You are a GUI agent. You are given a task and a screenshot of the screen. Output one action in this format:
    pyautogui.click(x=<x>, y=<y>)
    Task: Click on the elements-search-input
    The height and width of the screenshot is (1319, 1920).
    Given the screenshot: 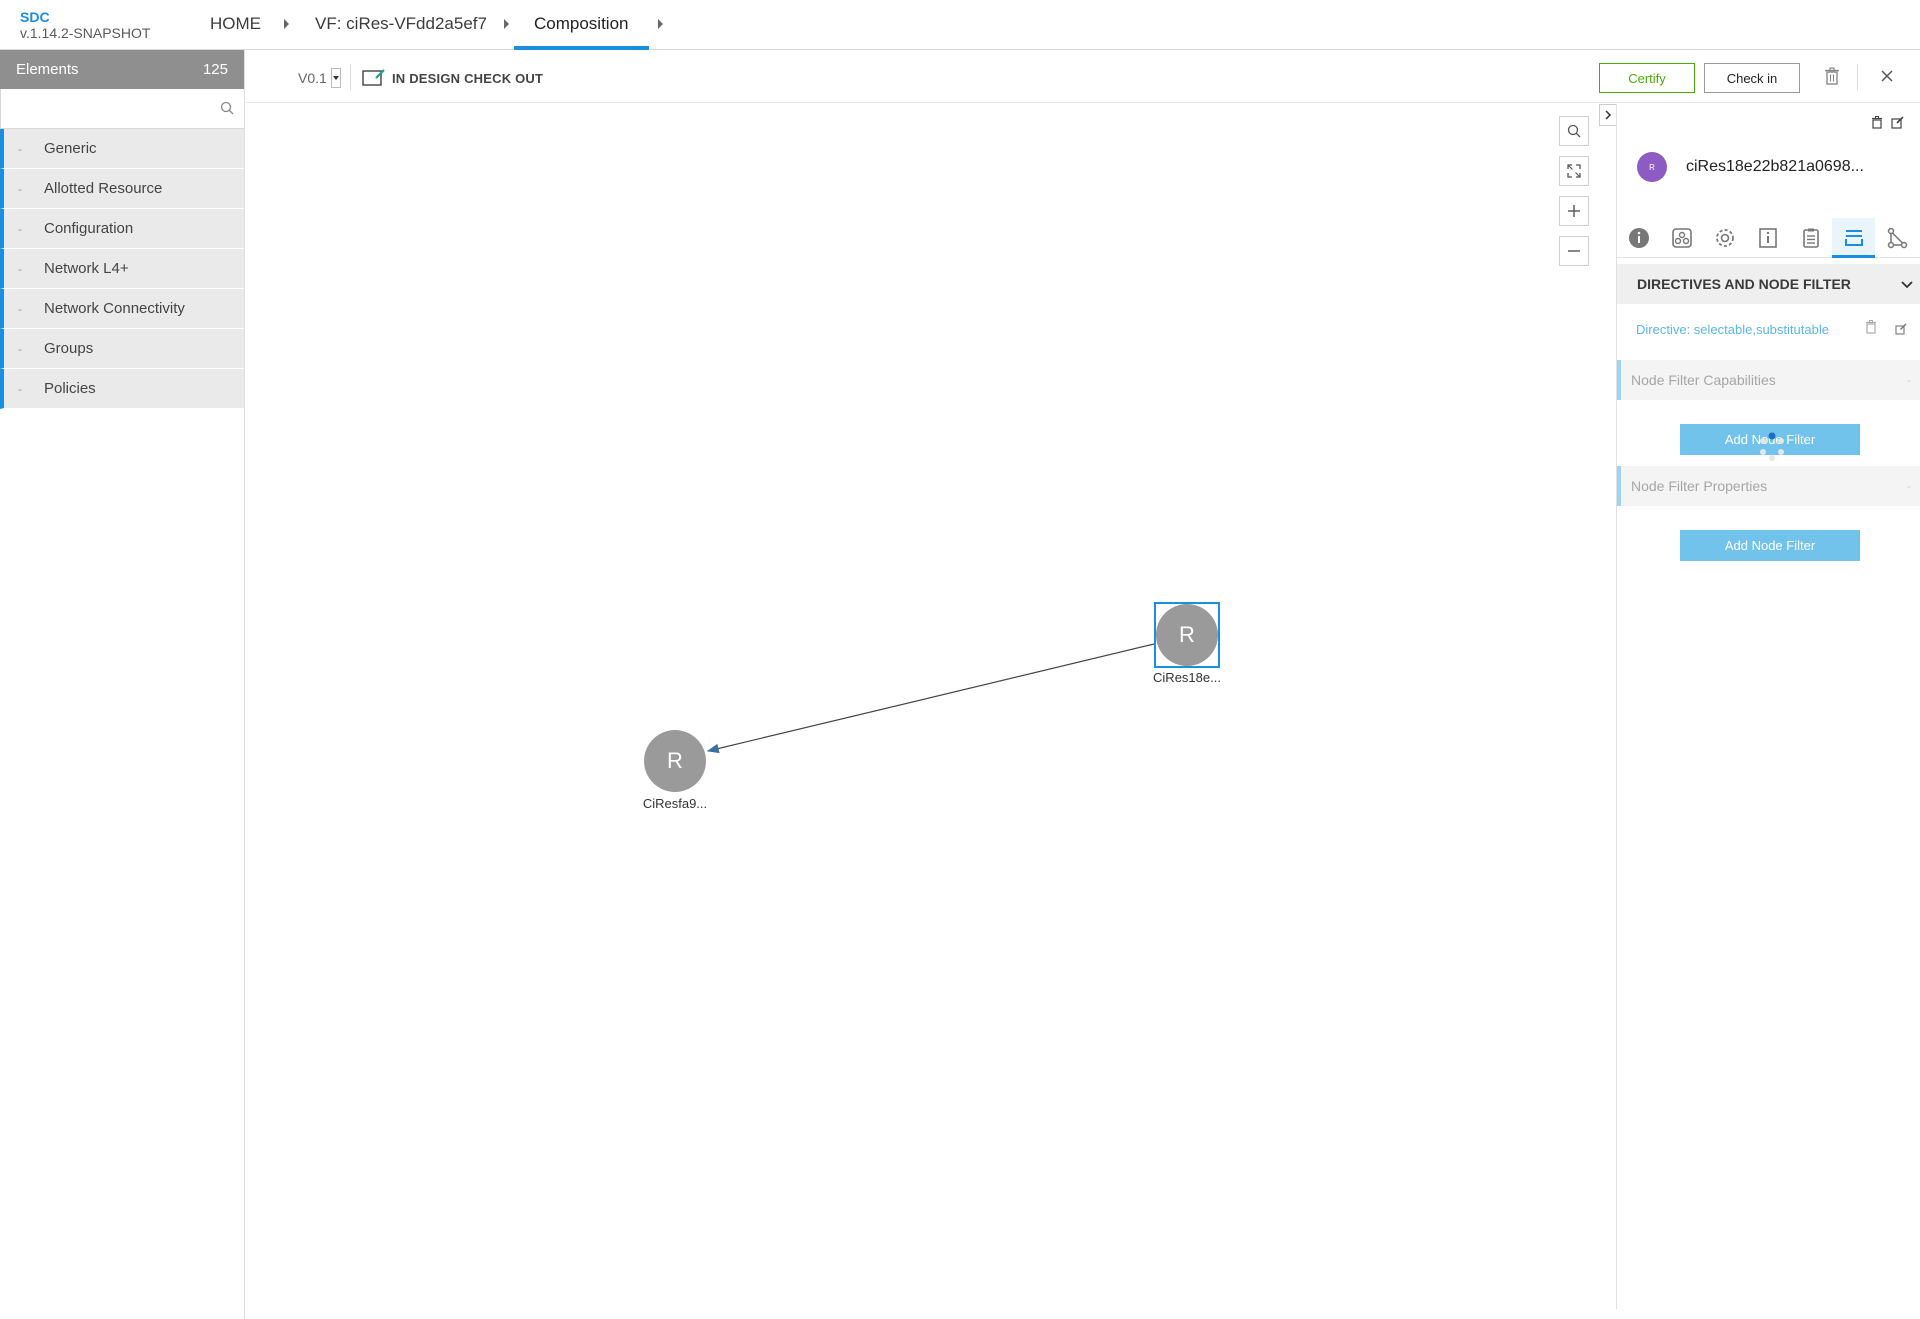 What is the action you would take?
    pyautogui.click(x=122, y=108)
    